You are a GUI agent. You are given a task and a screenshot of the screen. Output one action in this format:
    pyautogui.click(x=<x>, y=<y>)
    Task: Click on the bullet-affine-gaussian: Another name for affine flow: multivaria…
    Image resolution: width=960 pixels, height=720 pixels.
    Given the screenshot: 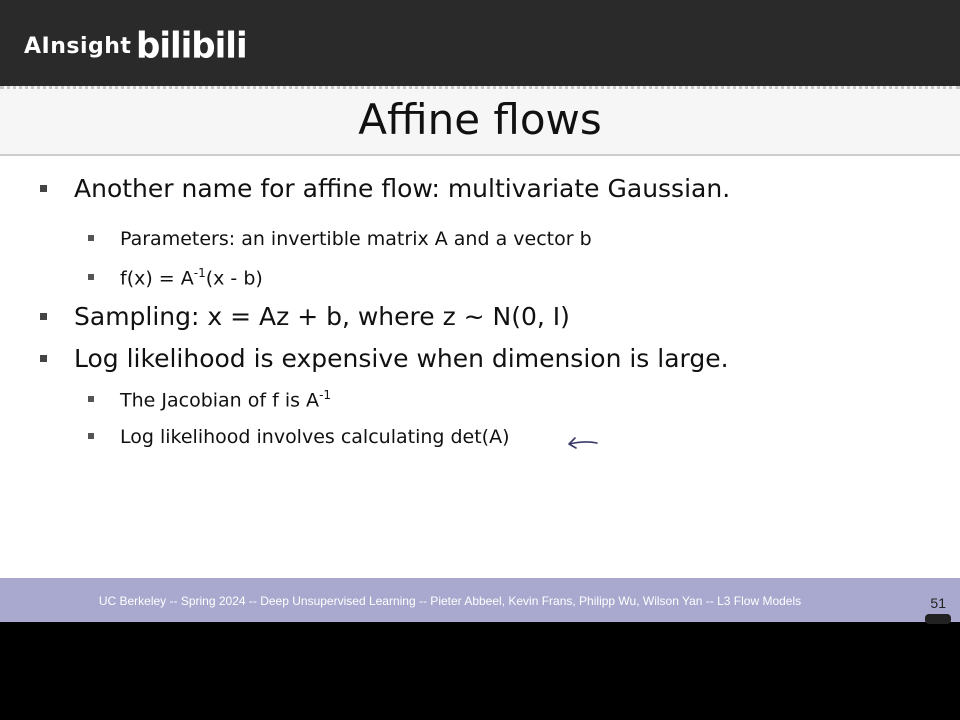 What is the action you would take?
    pyautogui.click(x=385, y=188)
    